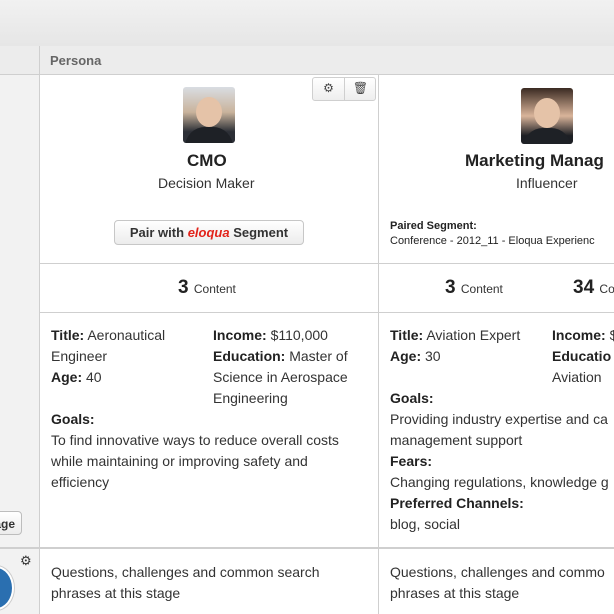 The width and height of the screenshot is (614, 614). What do you see at coordinates (131, 356) in the screenshot?
I see `persona-details-left: Title: Aeronautical Engineer Age: 40` at bounding box center [131, 356].